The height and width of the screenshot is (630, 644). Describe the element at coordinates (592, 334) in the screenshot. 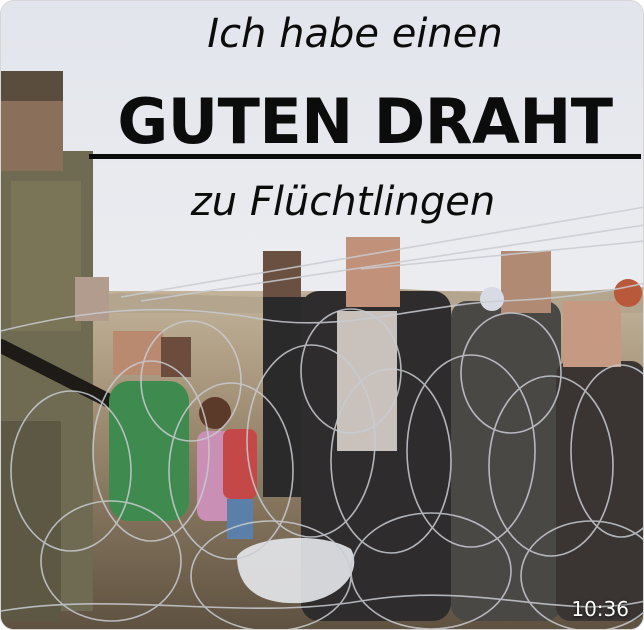

I see `right-woman-face-blur` at that location.